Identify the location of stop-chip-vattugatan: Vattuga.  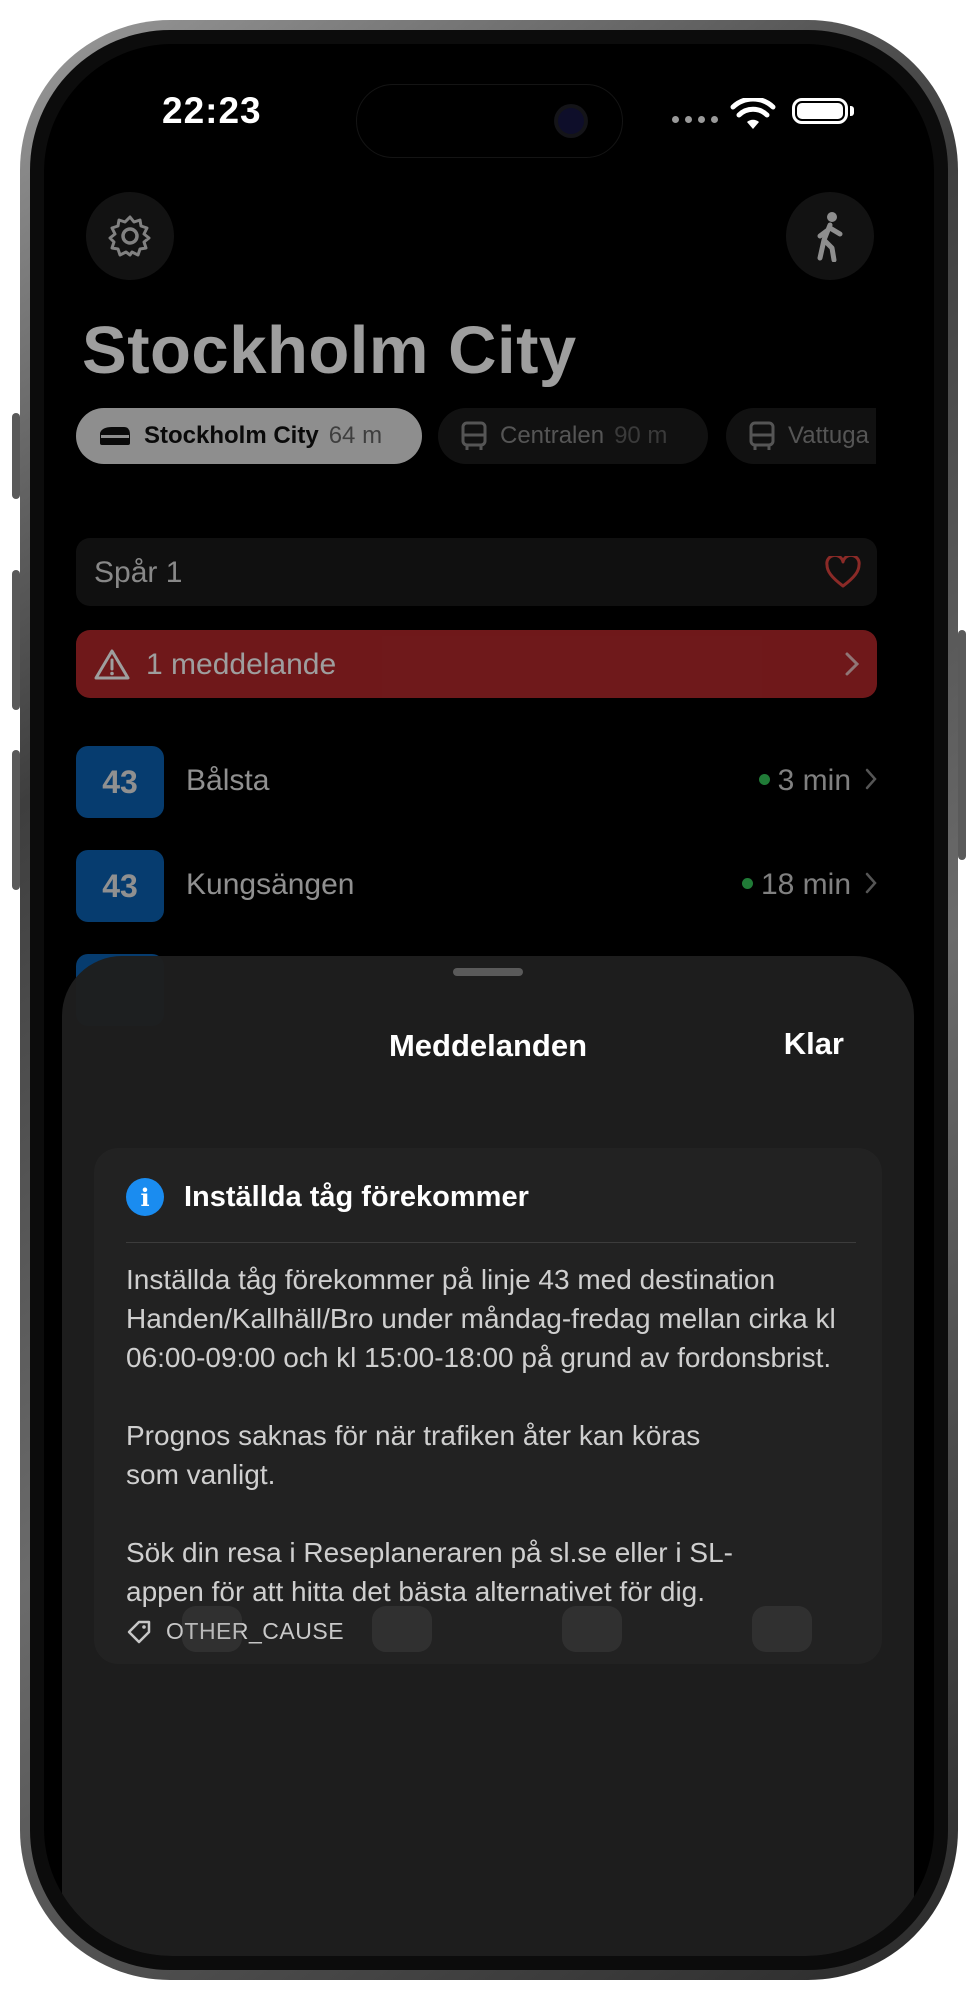
(801, 436).